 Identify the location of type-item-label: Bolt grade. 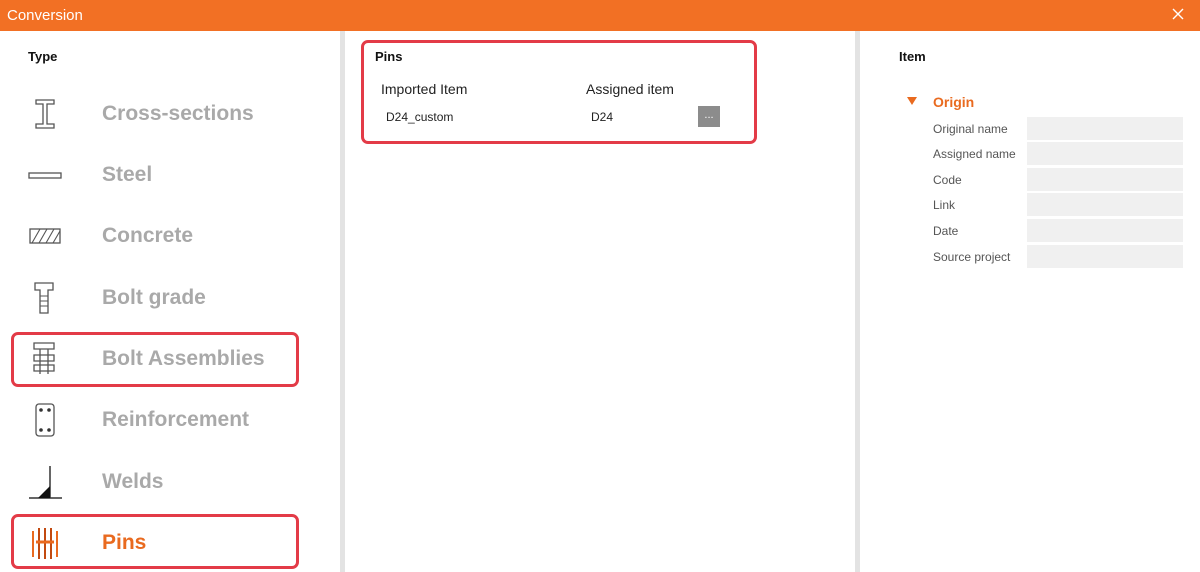
(154, 297).